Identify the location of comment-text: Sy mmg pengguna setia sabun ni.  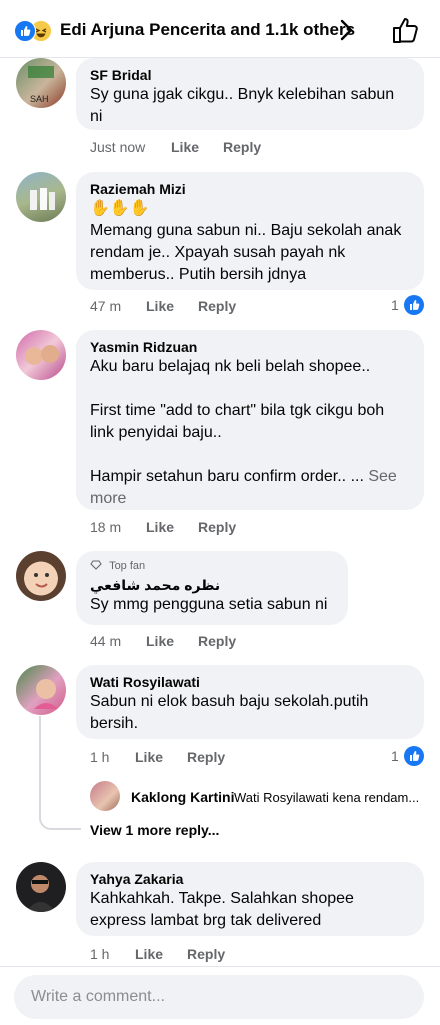
(209, 604).